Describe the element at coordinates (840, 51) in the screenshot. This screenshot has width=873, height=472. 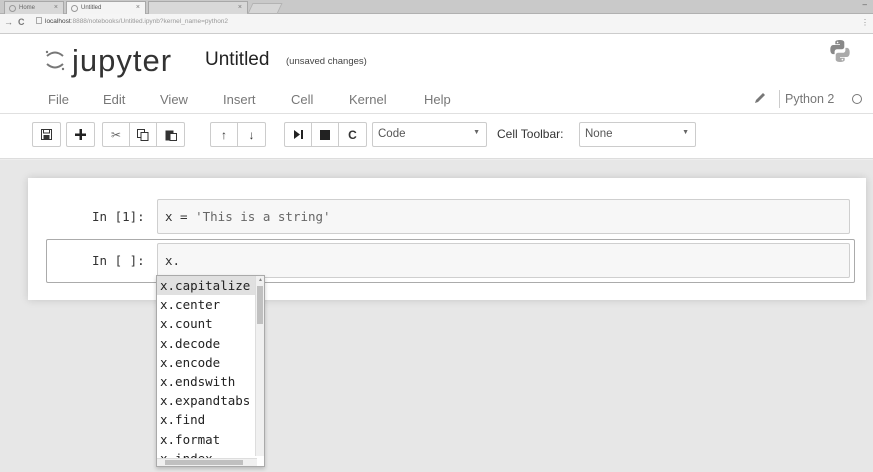
I see `python-logo-icon` at that location.